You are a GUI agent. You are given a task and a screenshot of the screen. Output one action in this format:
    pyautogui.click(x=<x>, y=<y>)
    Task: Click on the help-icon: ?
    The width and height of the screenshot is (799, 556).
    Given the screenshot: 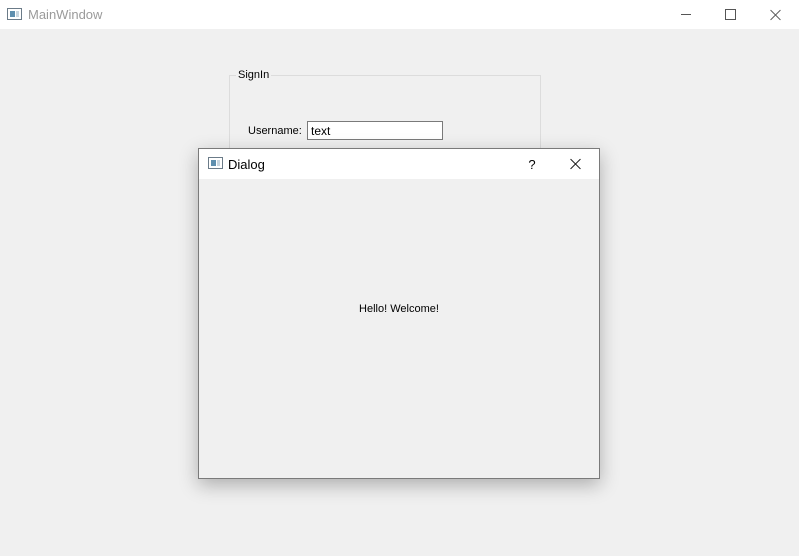 What is the action you would take?
    pyautogui.click(x=532, y=164)
    